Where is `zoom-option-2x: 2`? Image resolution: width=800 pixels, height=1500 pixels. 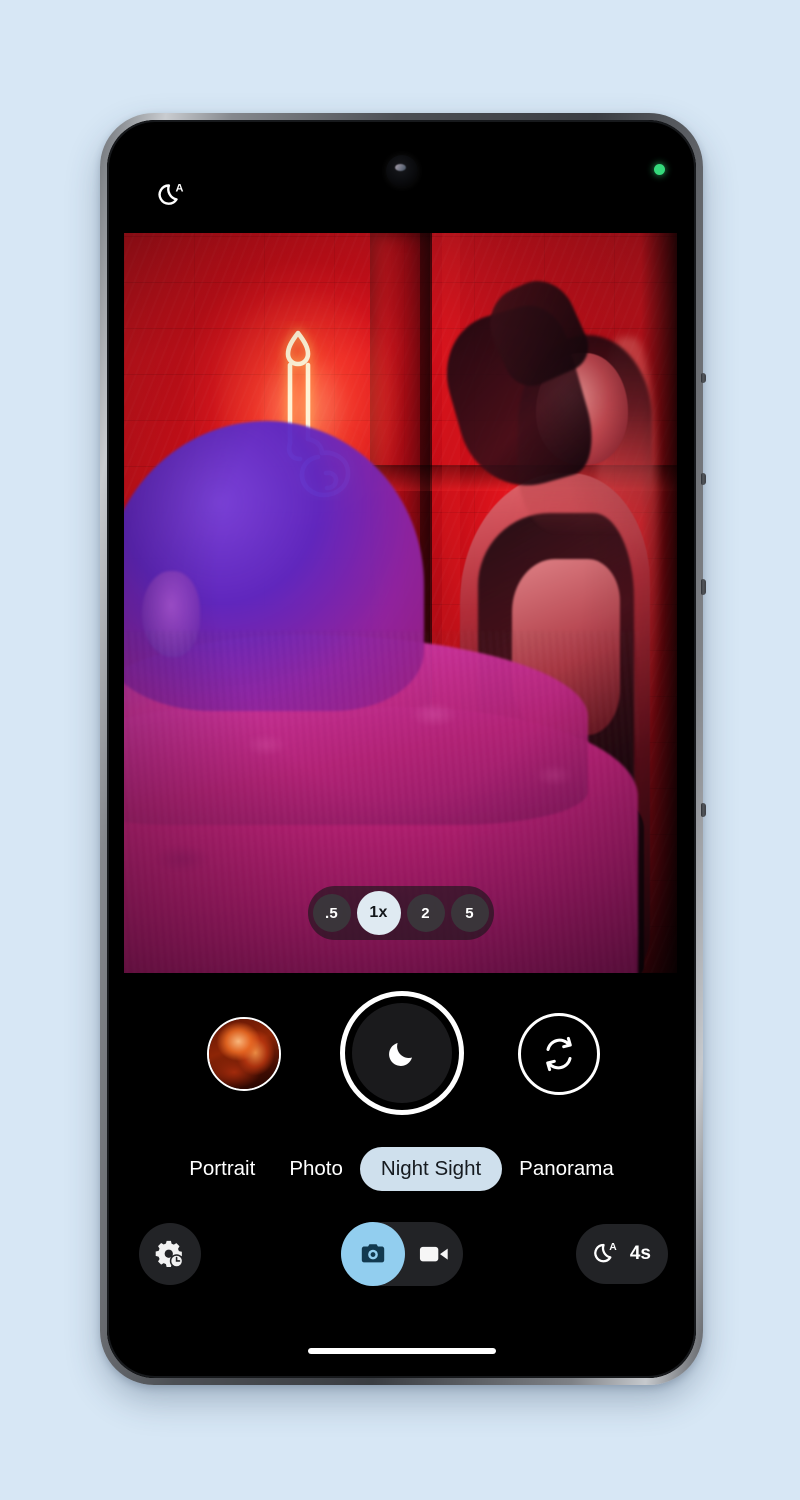
zoom-option-2x: 2 is located at coordinates (425, 913).